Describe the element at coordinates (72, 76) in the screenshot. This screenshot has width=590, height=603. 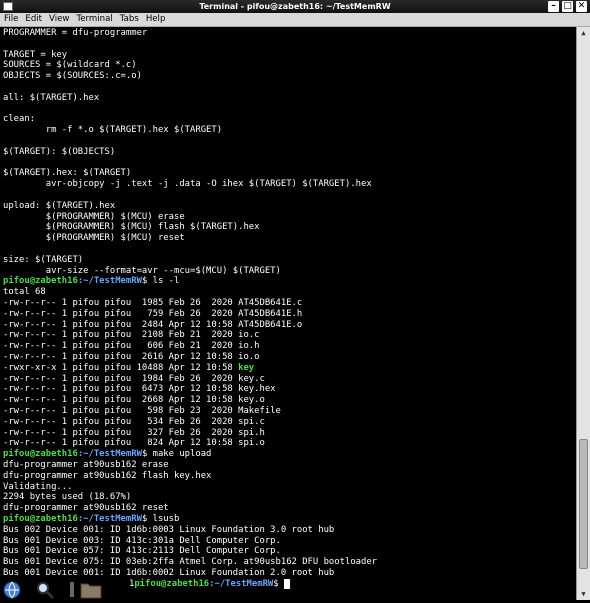
I see `output-text: OBJECTS = $(SOURCES:.c=.o)` at that location.